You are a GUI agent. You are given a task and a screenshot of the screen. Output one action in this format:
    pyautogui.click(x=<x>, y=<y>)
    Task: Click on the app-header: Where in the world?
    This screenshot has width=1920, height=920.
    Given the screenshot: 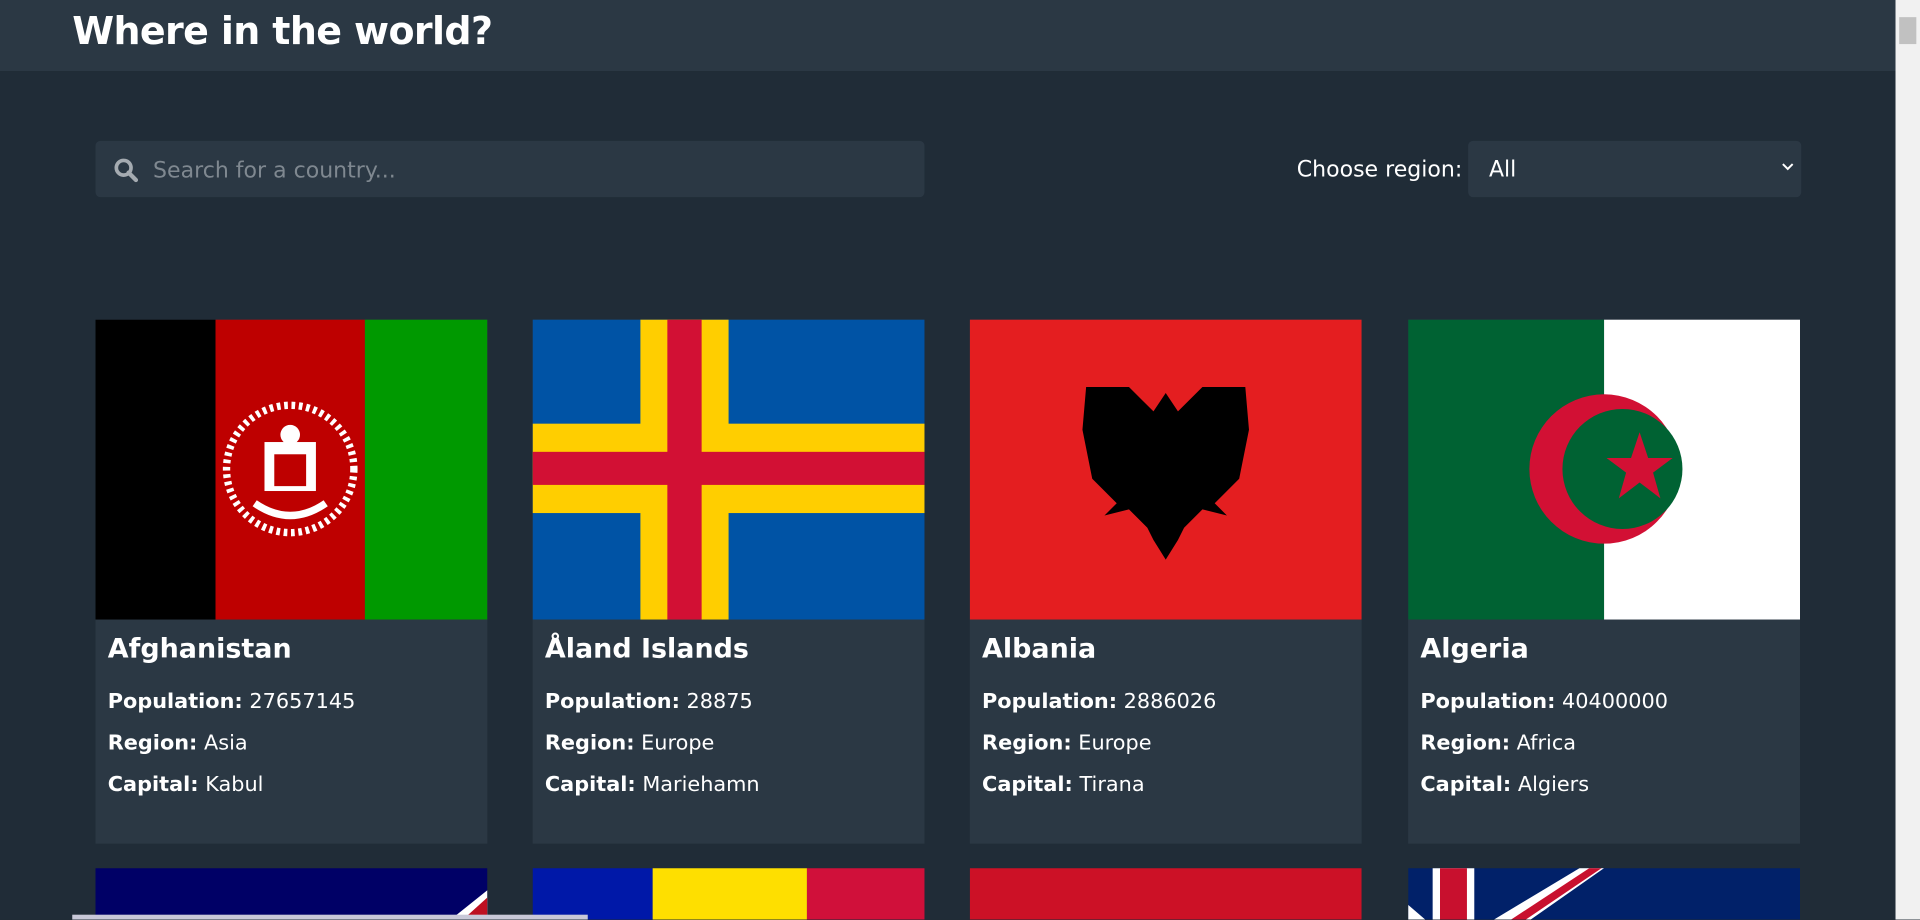 What is the action you would take?
    pyautogui.click(x=948, y=36)
    